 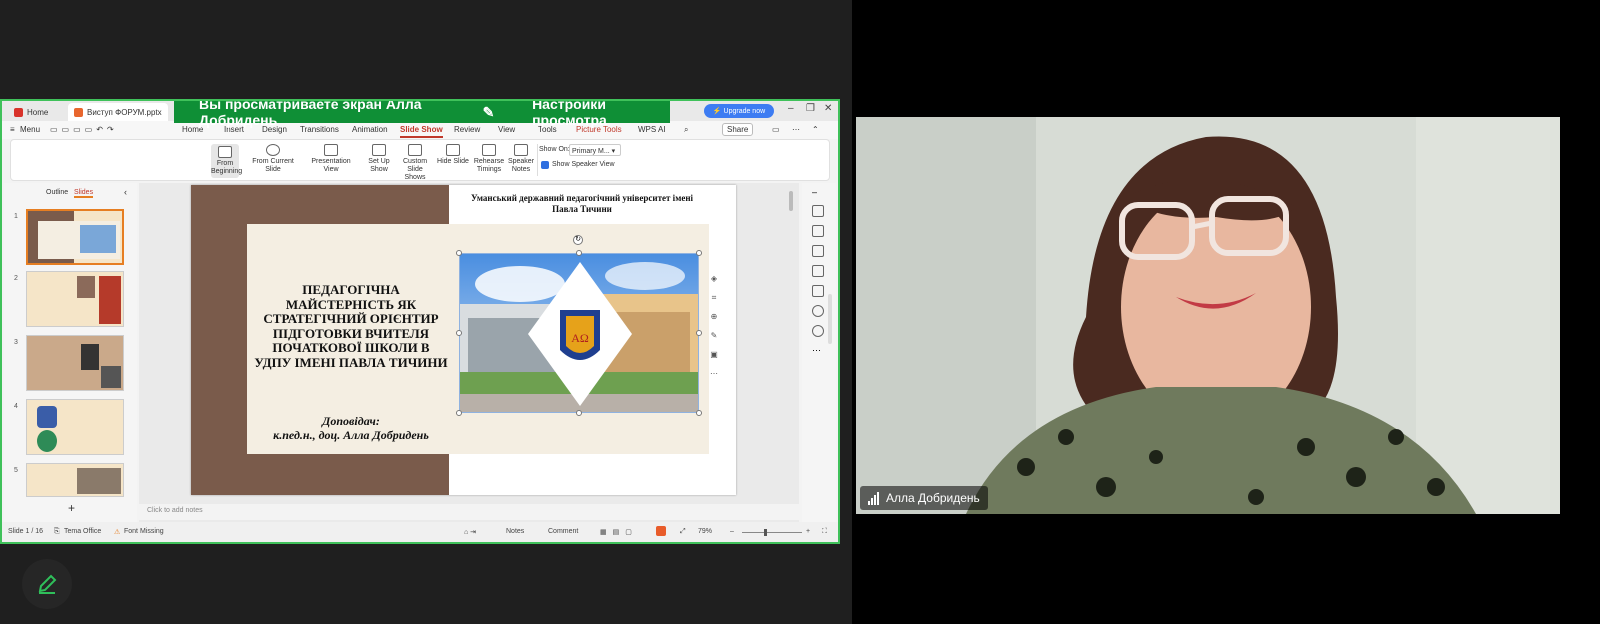 I want to click on status-tool-icons: ⌂ ⇥, so click(x=470, y=532).